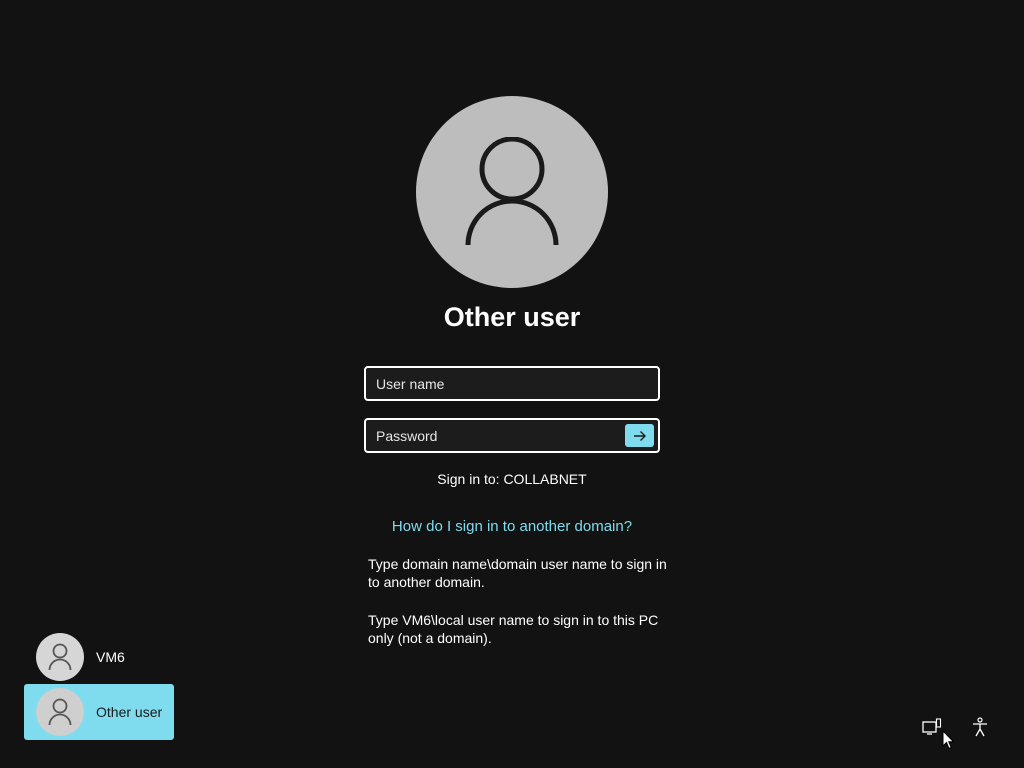 The width and height of the screenshot is (1024, 768). What do you see at coordinates (512, 317) in the screenshot?
I see `page-title: Other user` at bounding box center [512, 317].